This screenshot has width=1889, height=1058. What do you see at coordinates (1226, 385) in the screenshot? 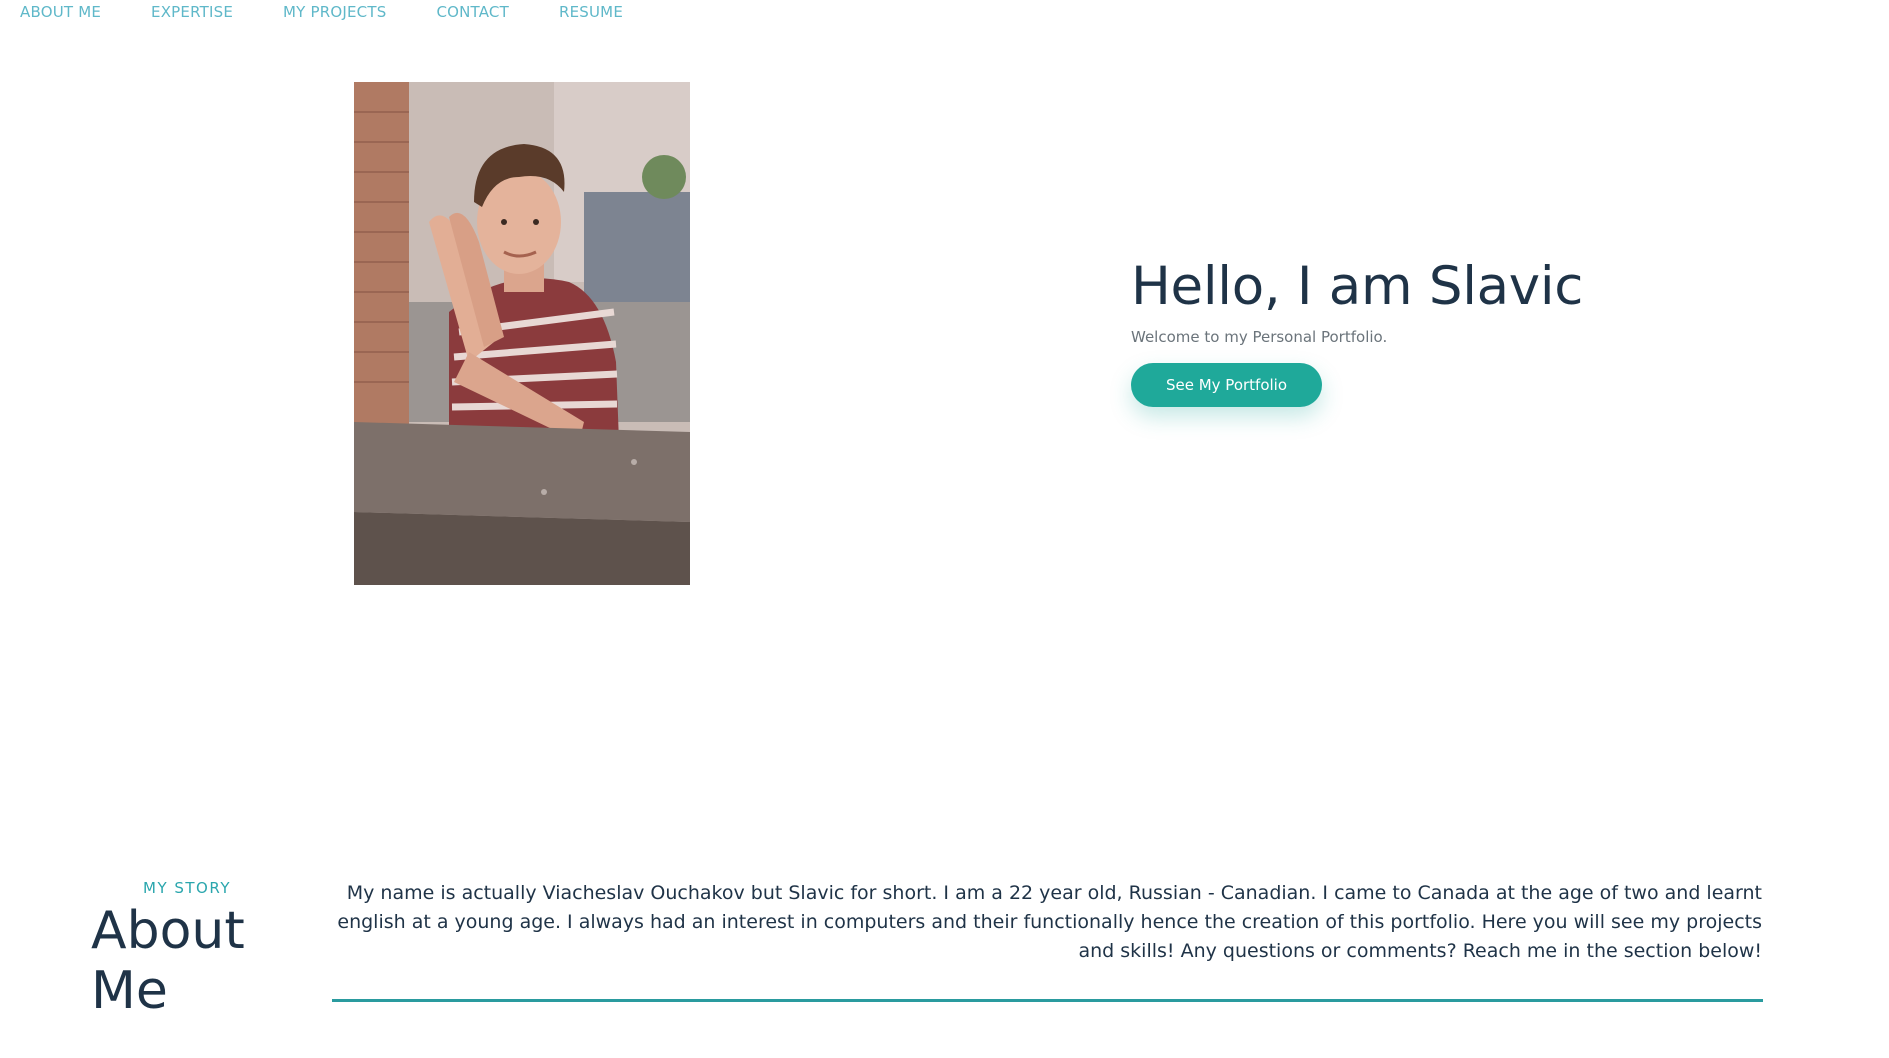
I see `see-portfolio-button: See My Portfolio` at bounding box center [1226, 385].